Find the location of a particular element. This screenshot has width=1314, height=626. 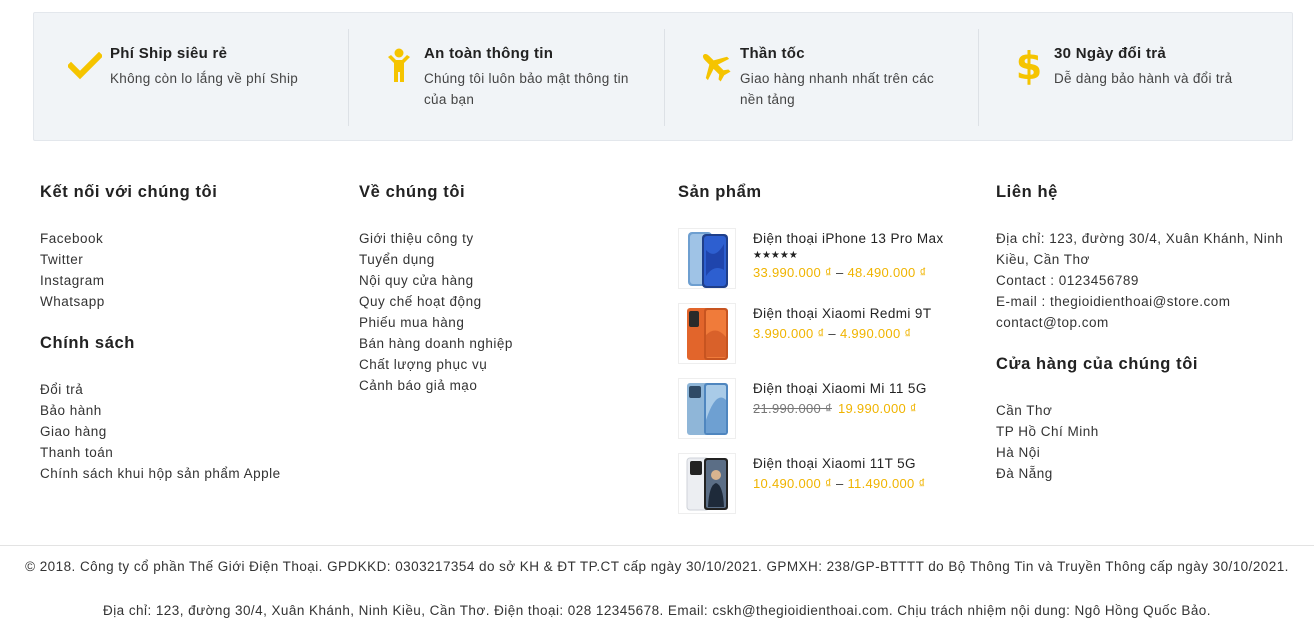

product-price: 33.990.000 ₫ –48.490.000 ₫ is located at coordinates (840, 272).